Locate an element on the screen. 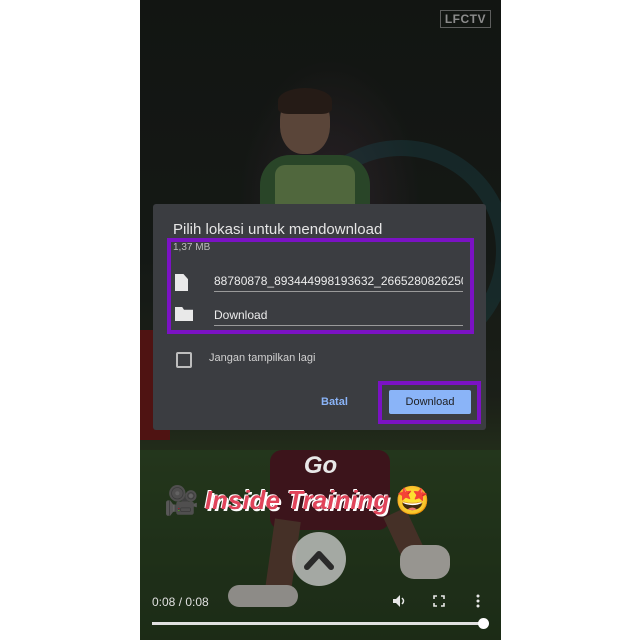 This screenshot has height=640, width=640. file-name-field: 88780878_893444998193632_2665280826250 is located at coordinates (338, 281).